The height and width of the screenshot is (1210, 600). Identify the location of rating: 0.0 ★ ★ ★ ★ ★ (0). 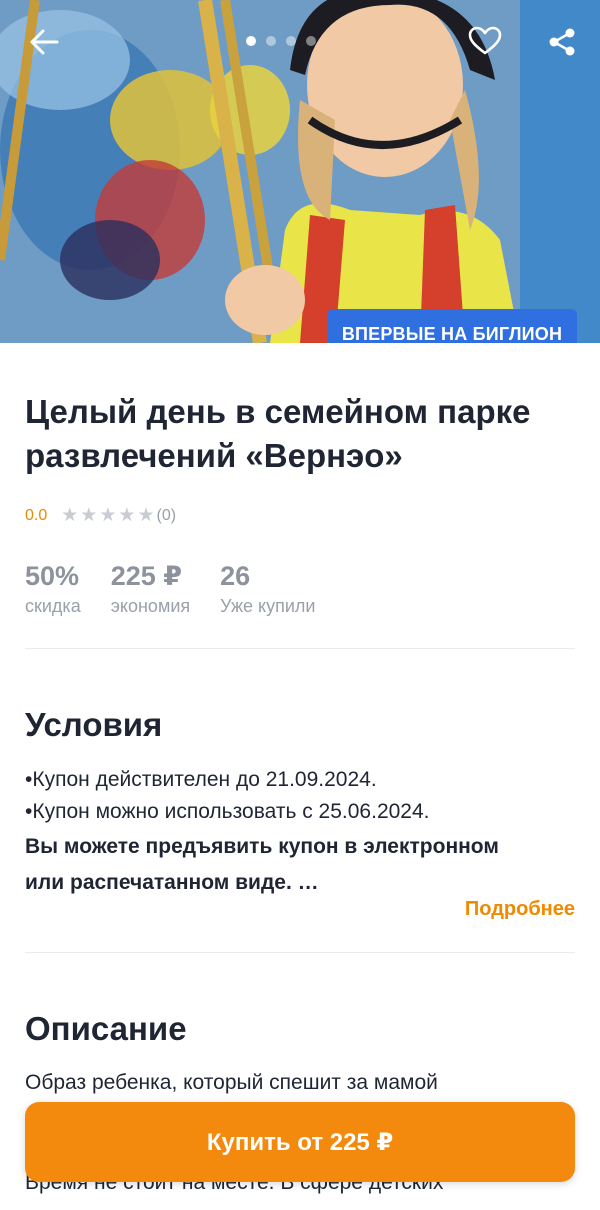
(100, 516).